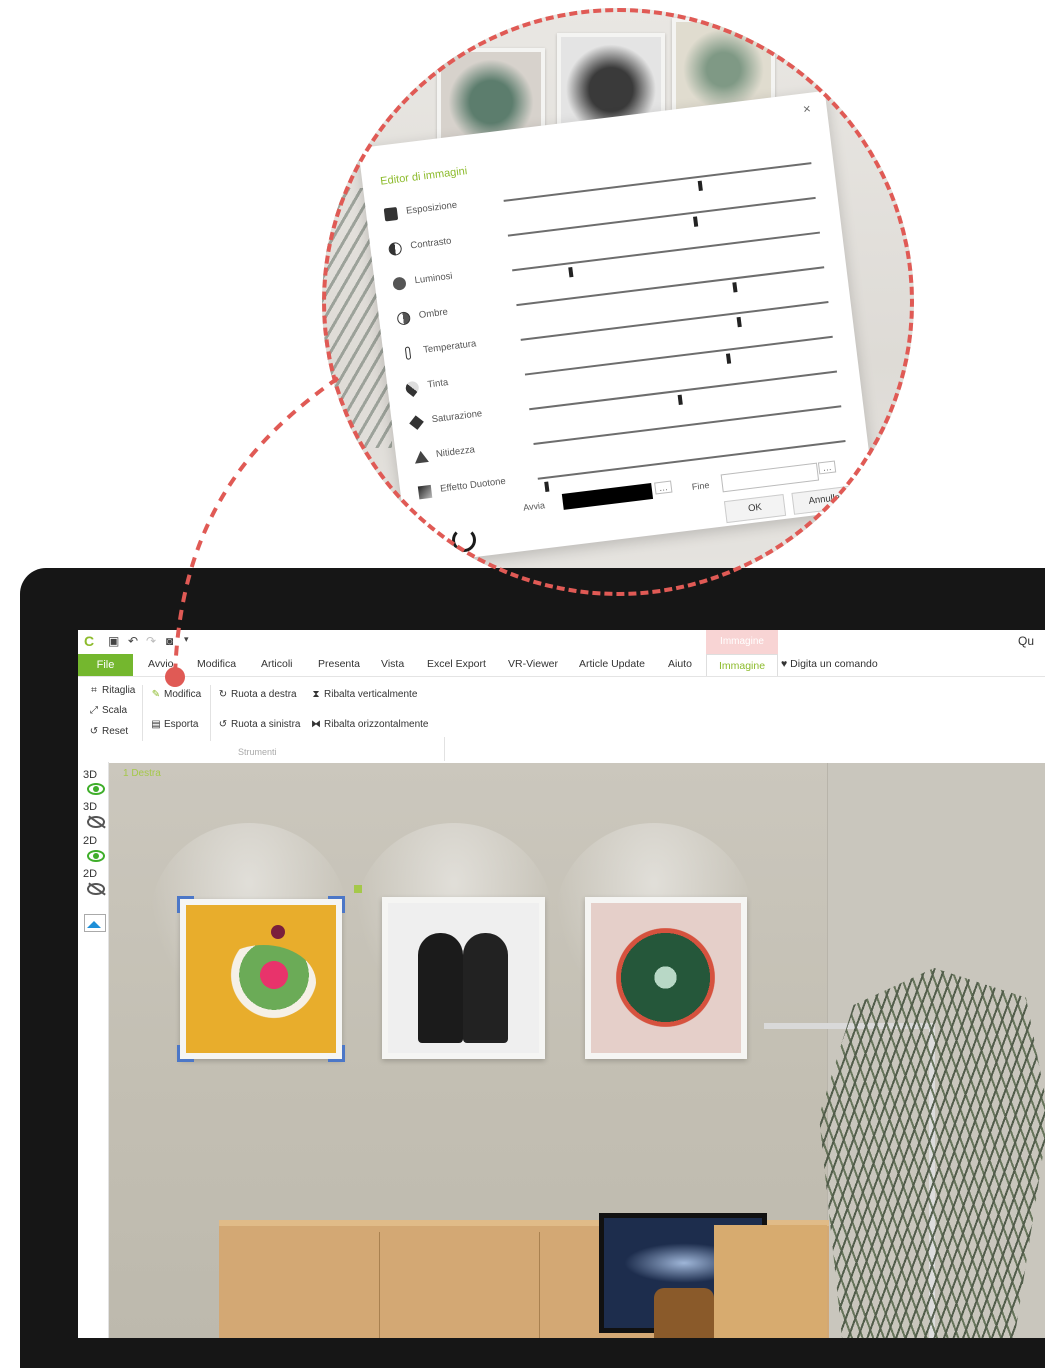 This screenshot has width=1045, height=1368. What do you see at coordinates (534, 506) in the screenshot?
I see `start-color-label: Avvia` at bounding box center [534, 506].